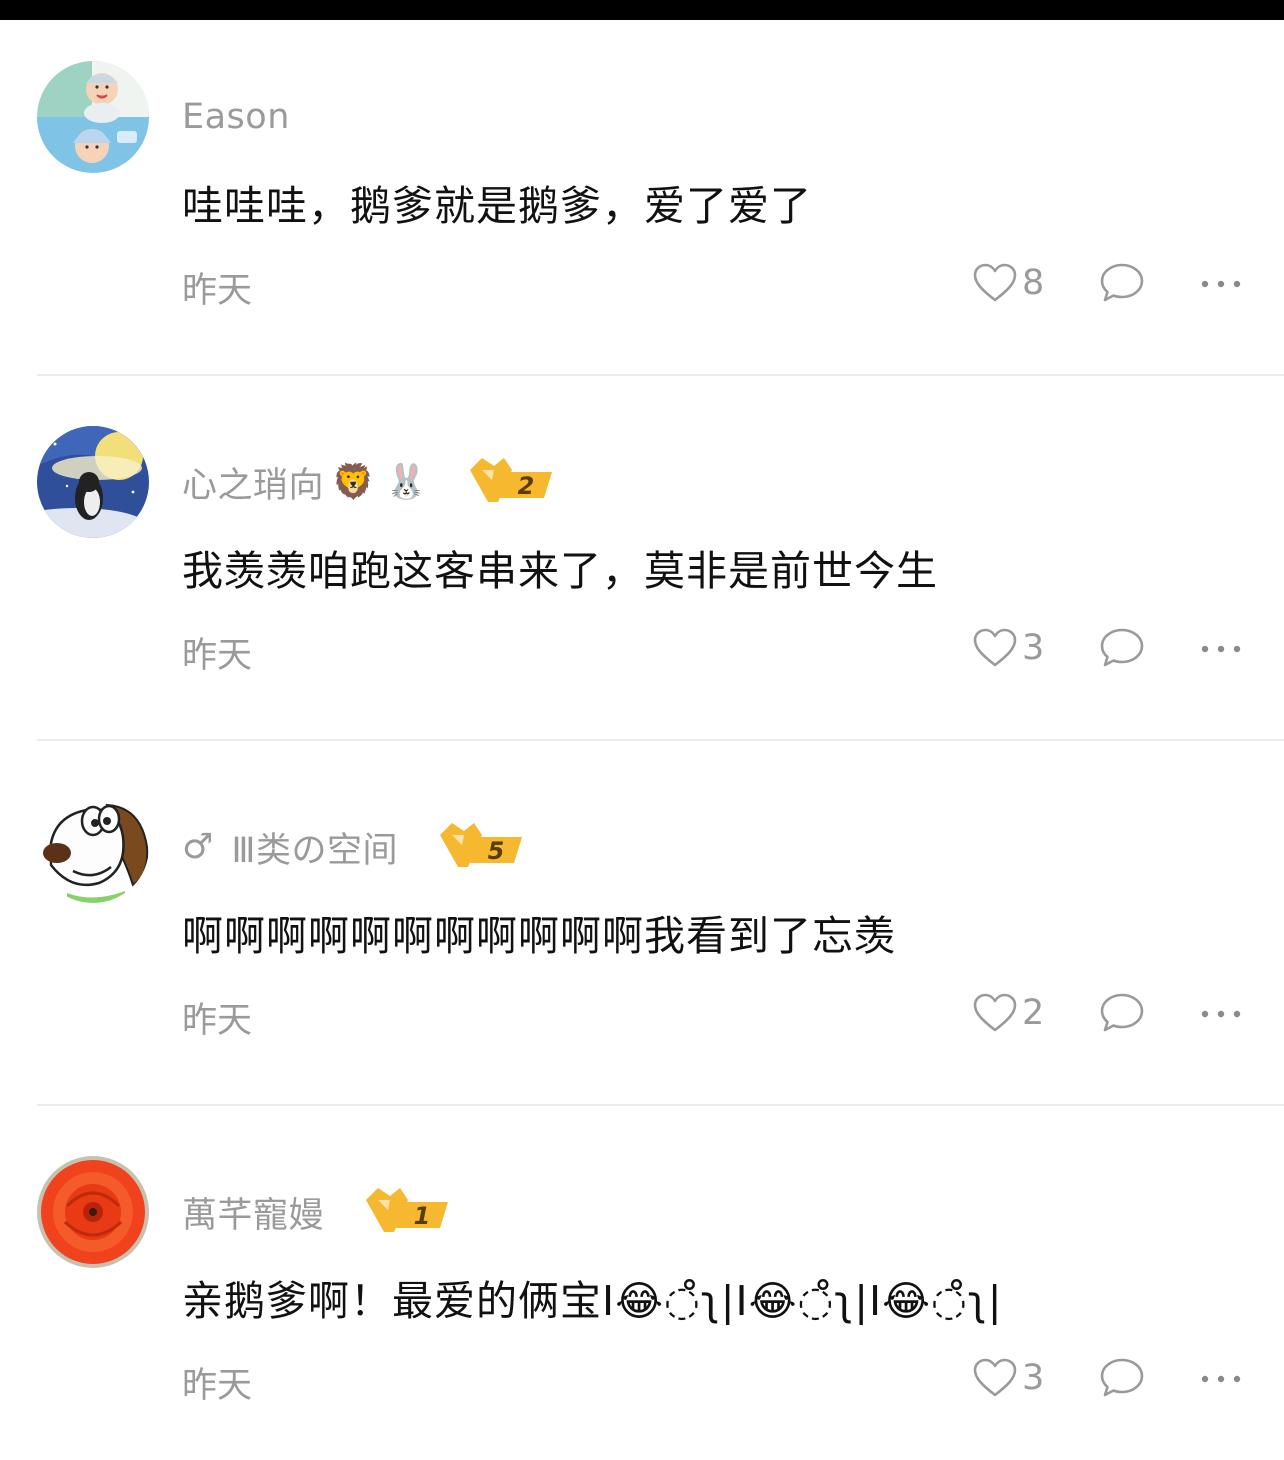 This screenshot has height=1460, width=1284. I want to click on vip-level: 1, so click(422, 1216).